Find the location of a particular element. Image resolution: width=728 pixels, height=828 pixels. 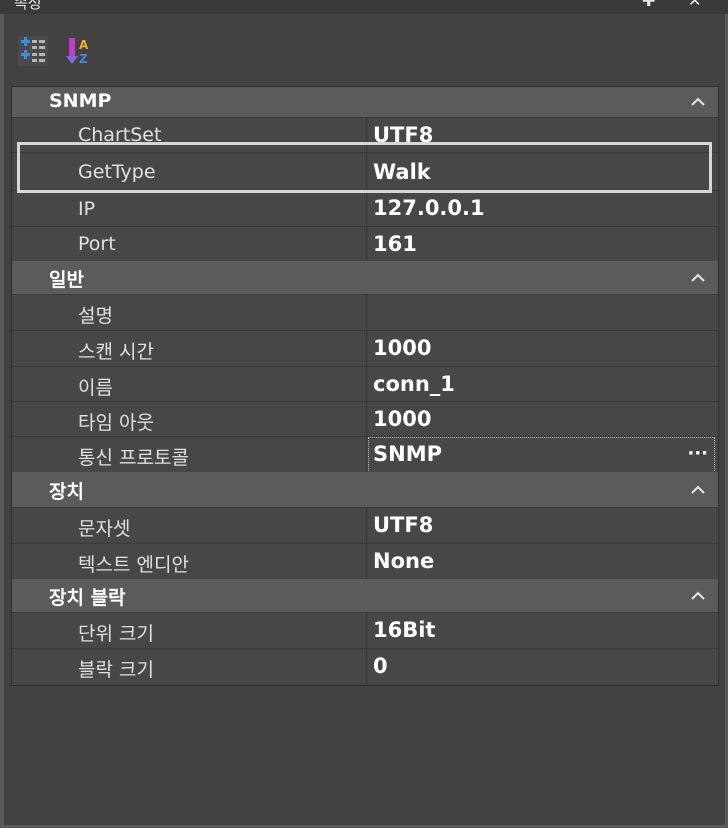

property-name: 블락 크기 is located at coordinates (116, 670).